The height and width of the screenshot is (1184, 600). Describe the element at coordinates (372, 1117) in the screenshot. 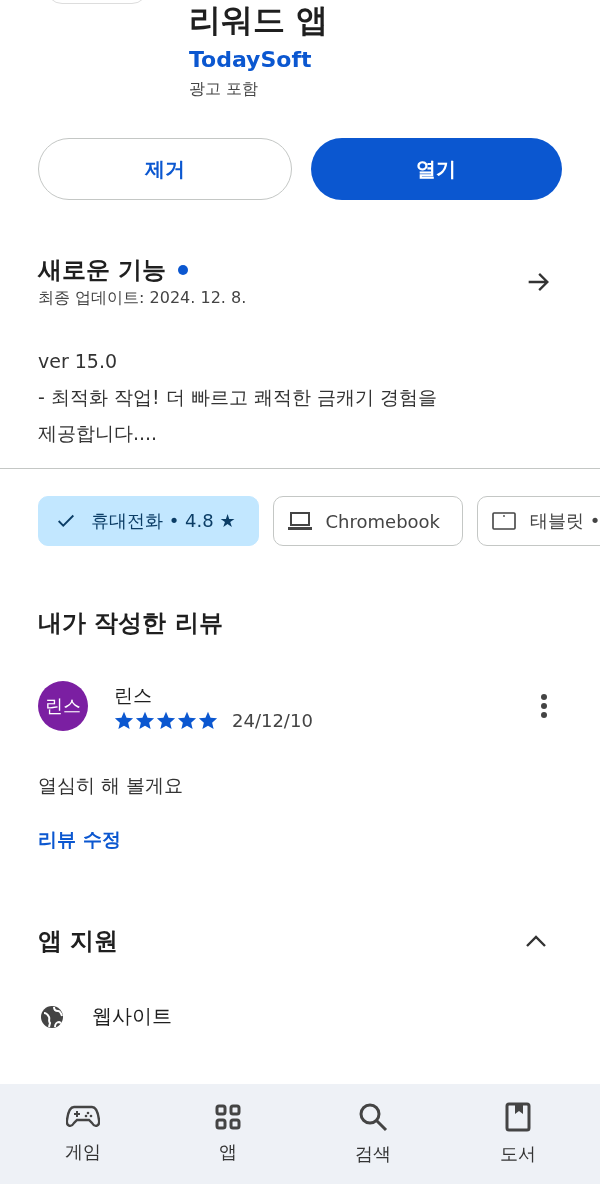

I see `search-icon` at that location.